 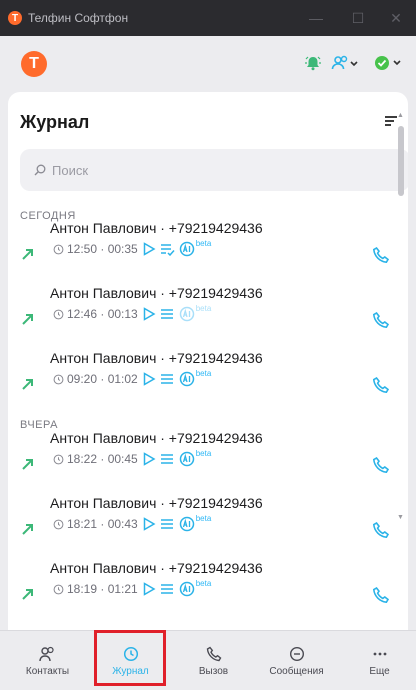 I want to click on app-logo-icon: T, so click(x=15, y=18).